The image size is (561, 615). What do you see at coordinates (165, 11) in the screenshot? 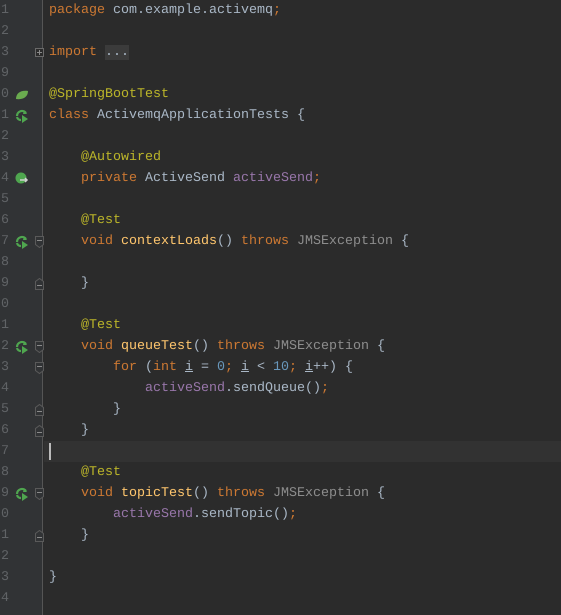
I see `code-line: package com.example.activemq;` at bounding box center [165, 11].